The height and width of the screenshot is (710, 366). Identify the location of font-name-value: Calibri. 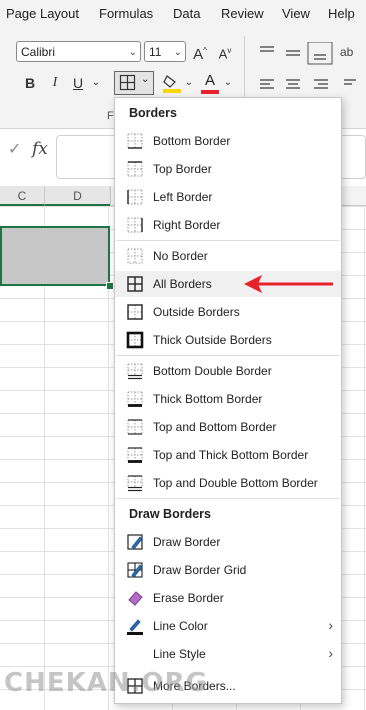
(38, 52).